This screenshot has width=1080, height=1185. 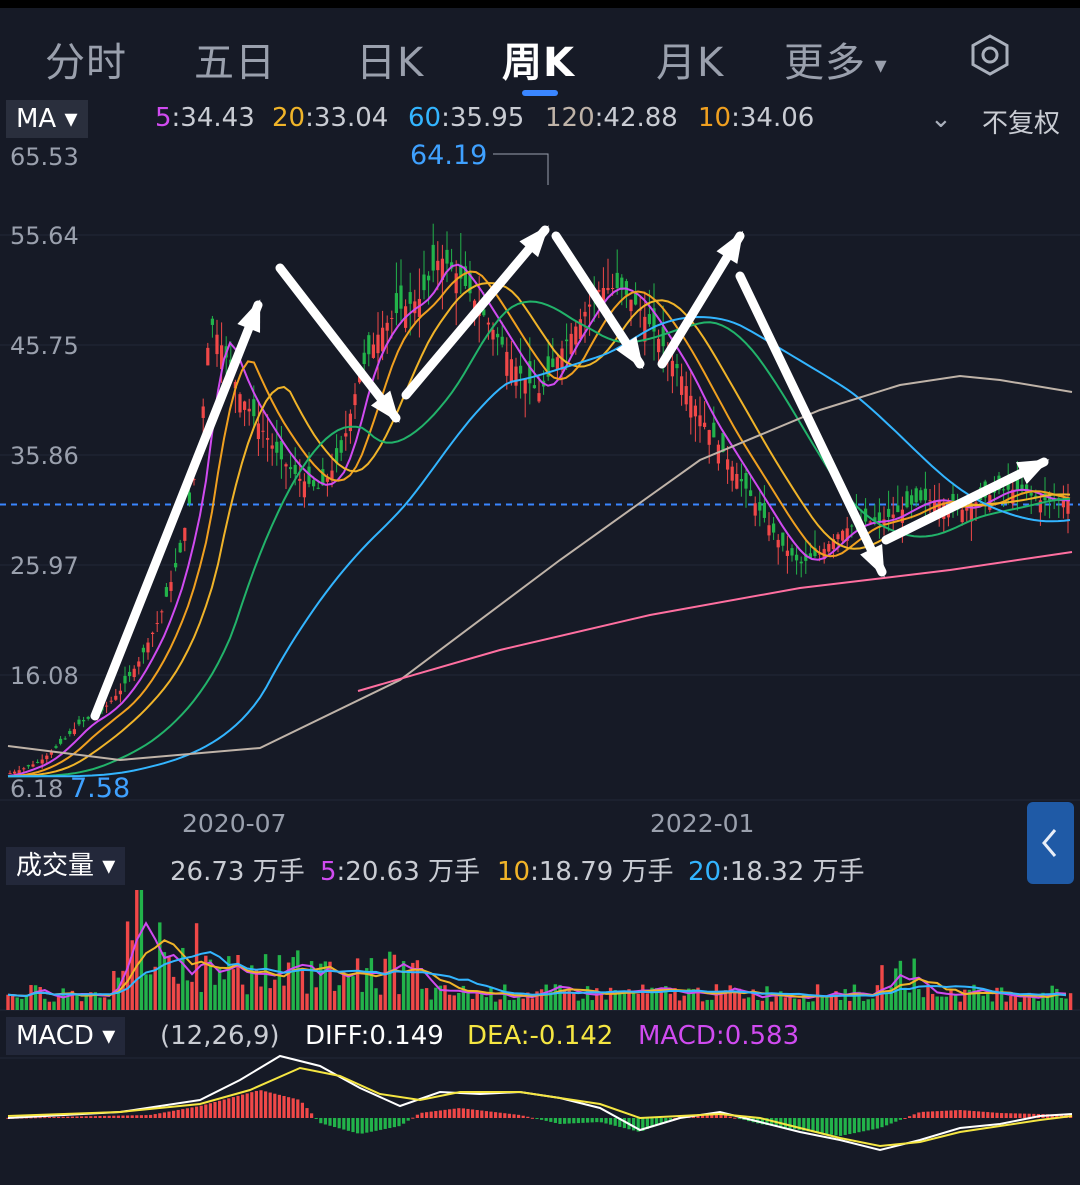 I want to click on macd-dropdown-button: MACD ▾, so click(x=66, y=1036).